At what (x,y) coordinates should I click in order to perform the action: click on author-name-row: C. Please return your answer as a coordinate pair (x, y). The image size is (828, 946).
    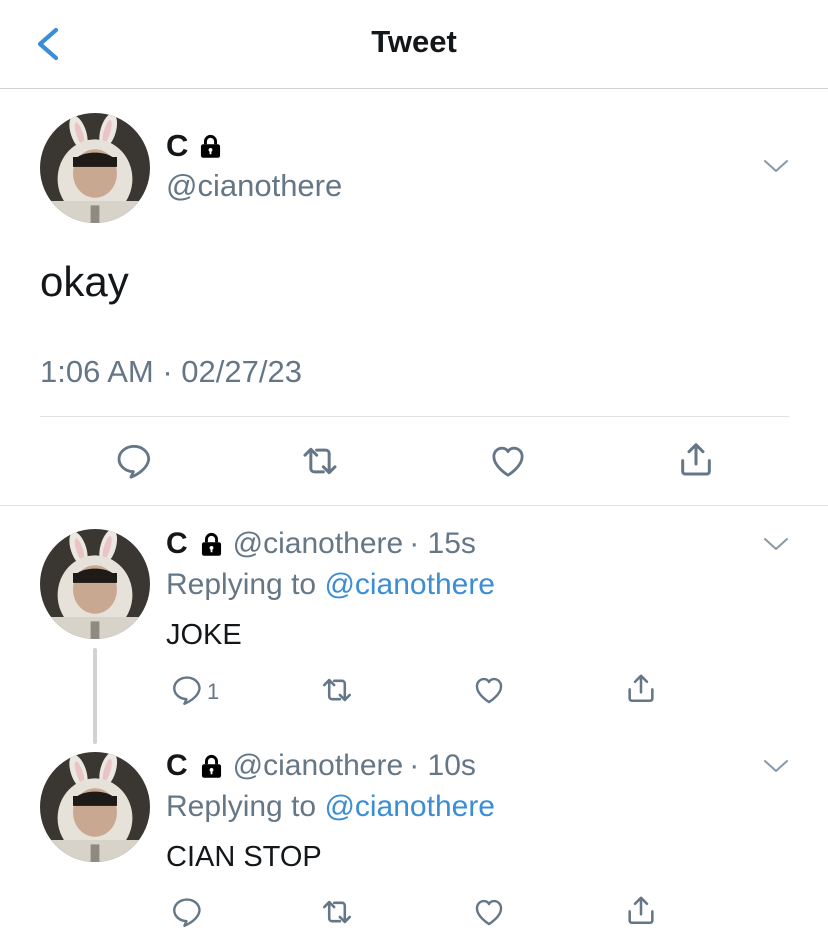
    Looking at the image, I should click on (195, 146).